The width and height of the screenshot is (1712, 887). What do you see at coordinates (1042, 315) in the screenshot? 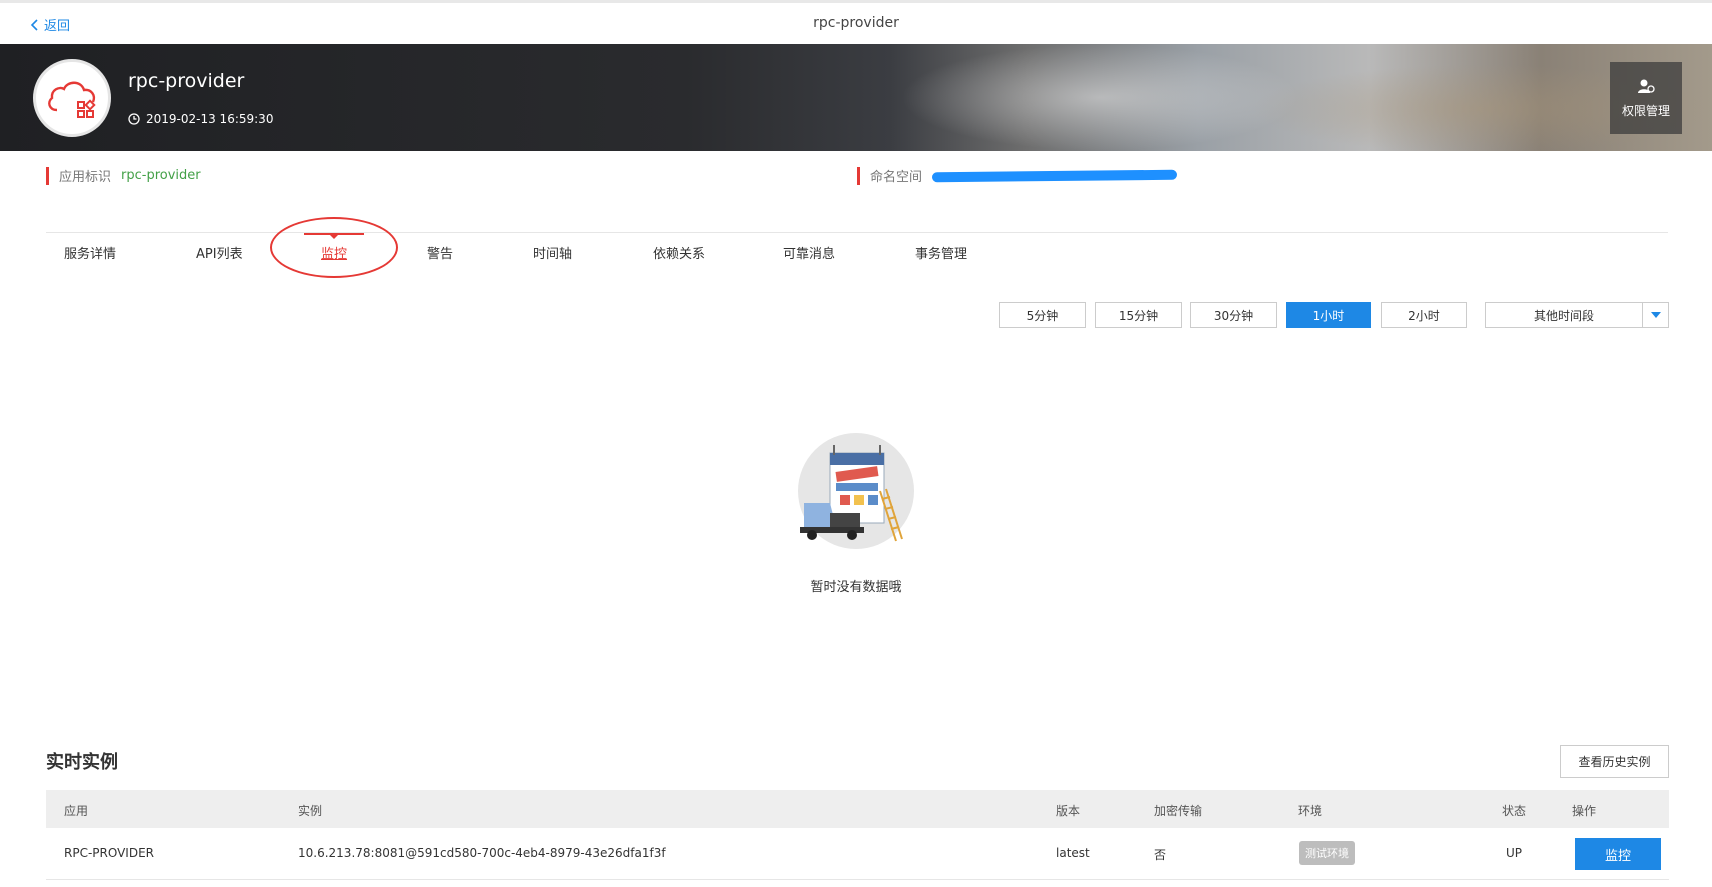
I see `range-5min-button: 5分钟` at bounding box center [1042, 315].